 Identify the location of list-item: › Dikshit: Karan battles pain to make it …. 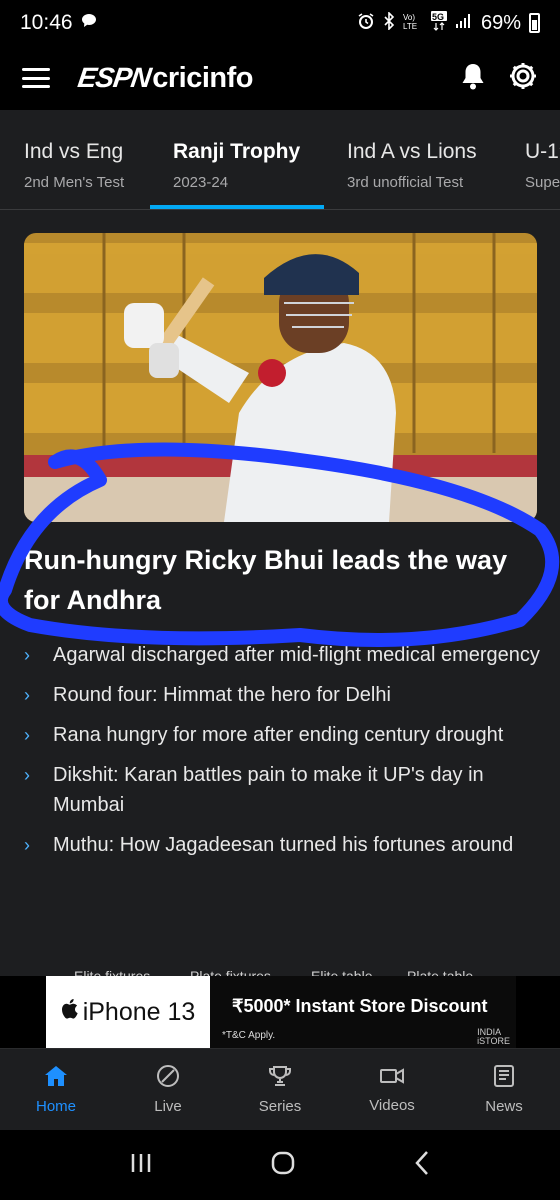
(284, 790).